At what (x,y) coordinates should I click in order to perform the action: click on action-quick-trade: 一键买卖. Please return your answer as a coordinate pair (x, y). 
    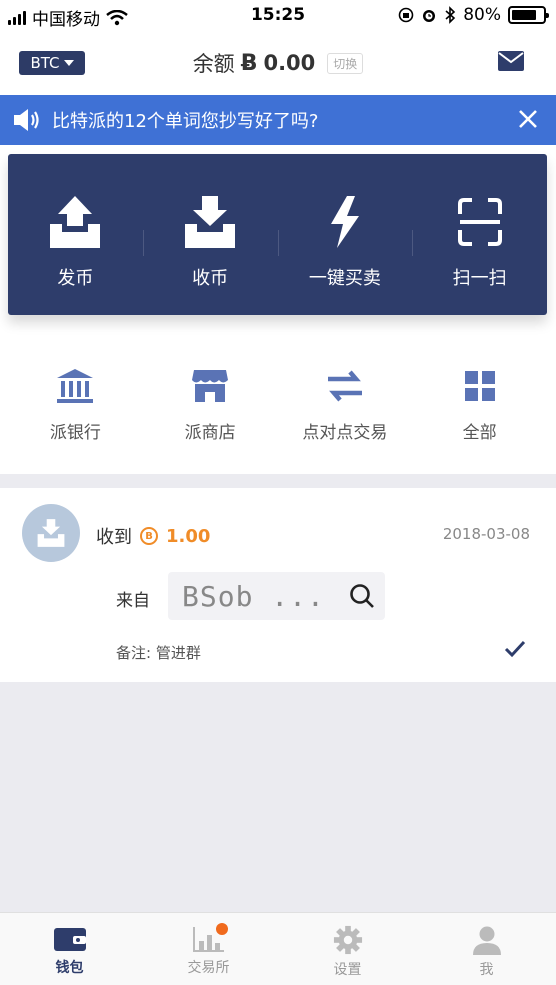
    Looking at the image, I should click on (345, 234).